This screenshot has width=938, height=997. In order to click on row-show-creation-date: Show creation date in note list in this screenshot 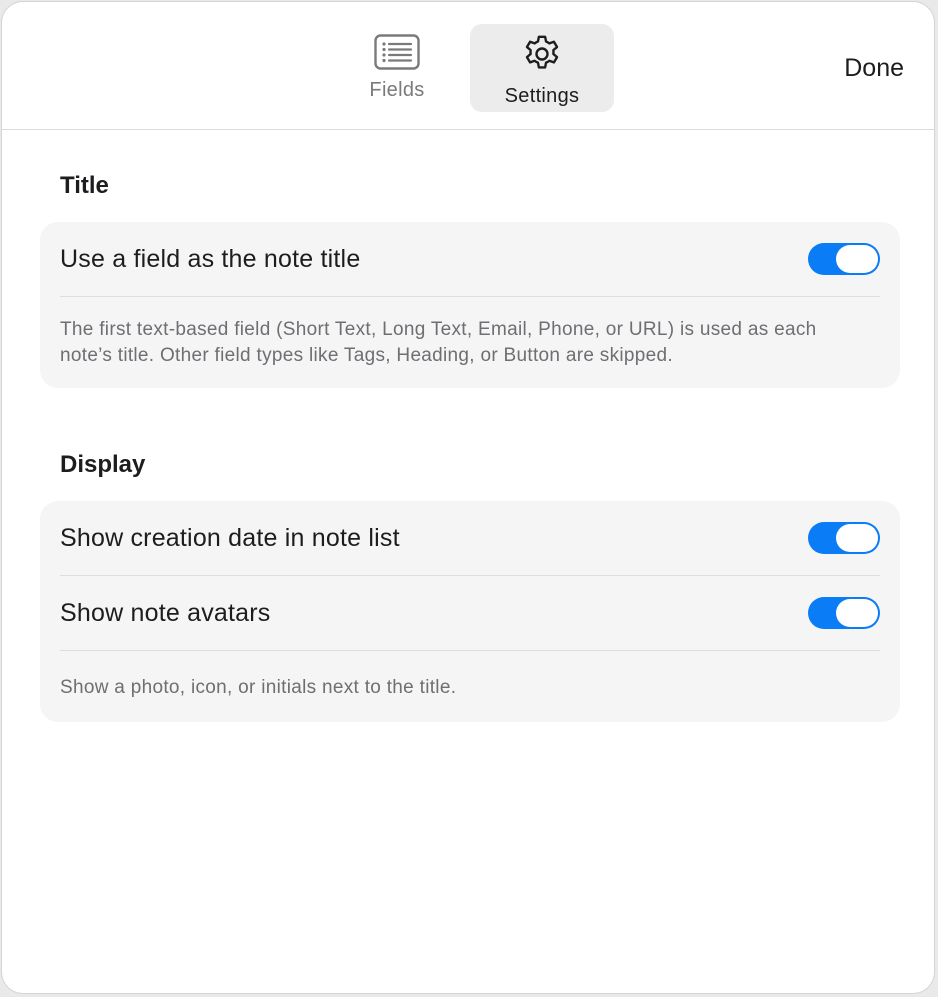, I will do `click(470, 538)`.